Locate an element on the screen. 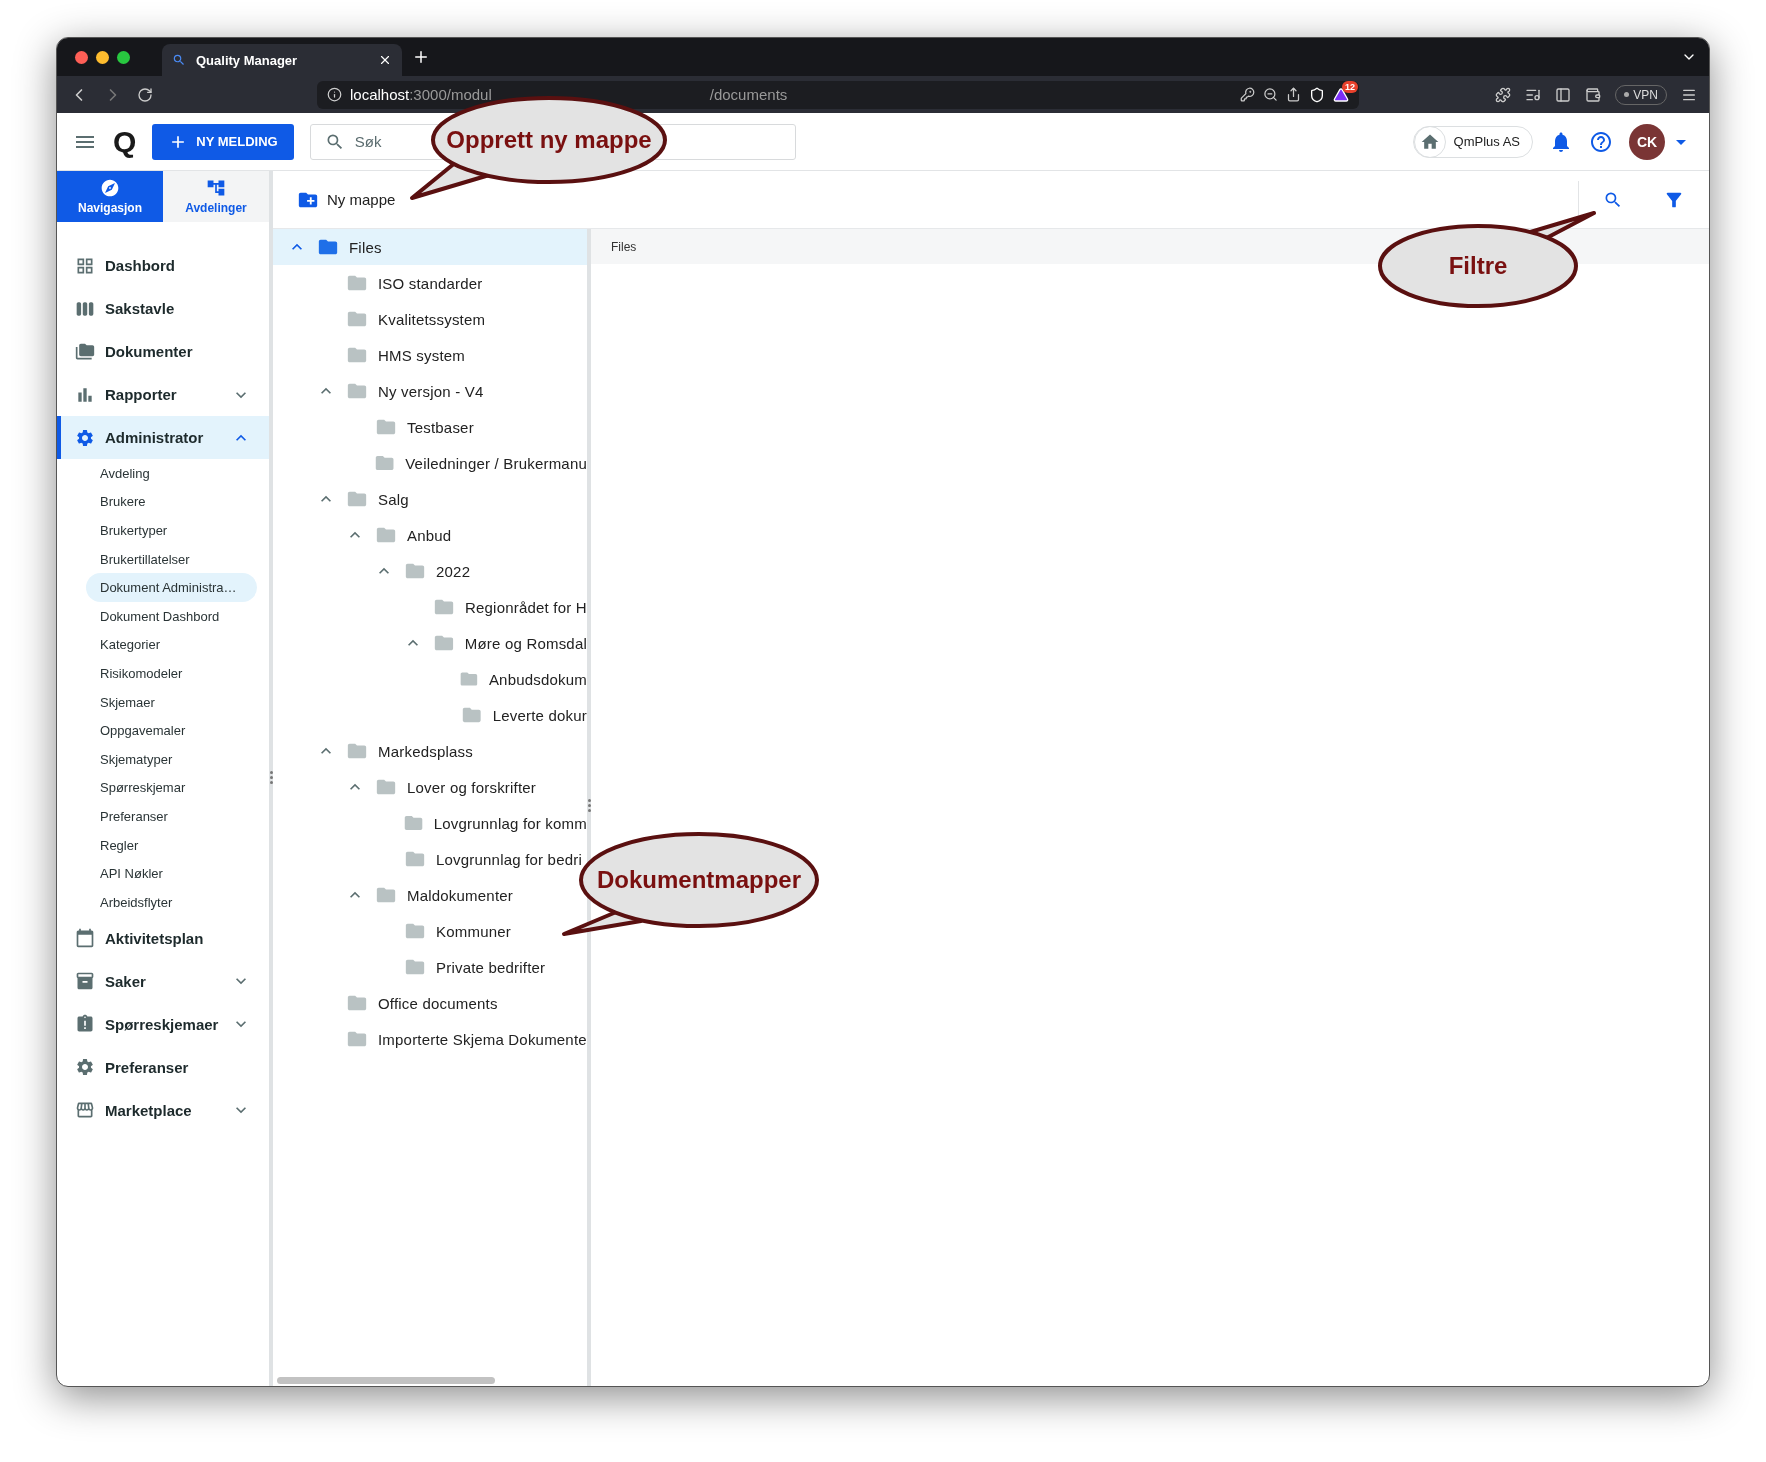 This screenshot has height=1462, width=1766. sidebar-item: Spørreskjemaer is located at coordinates (163, 1024).